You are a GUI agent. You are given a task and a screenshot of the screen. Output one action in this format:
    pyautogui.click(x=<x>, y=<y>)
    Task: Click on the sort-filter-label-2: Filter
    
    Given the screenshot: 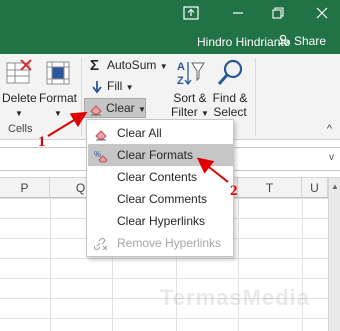 What is the action you would take?
    pyautogui.click(x=184, y=112)
    